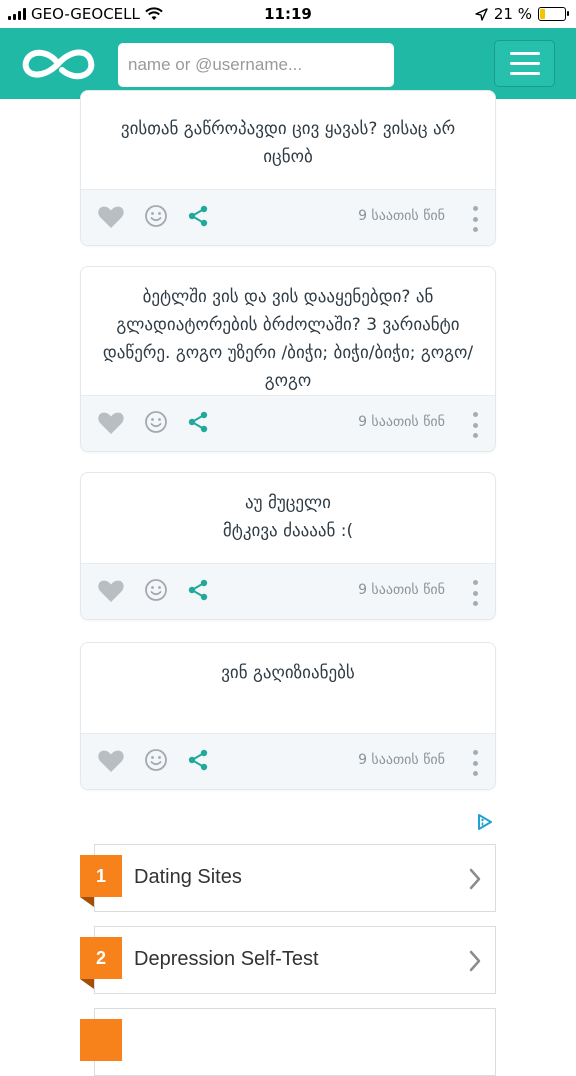 The height and width of the screenshot is (1076, 576). I want to click on battery-level, so click(543, 14).